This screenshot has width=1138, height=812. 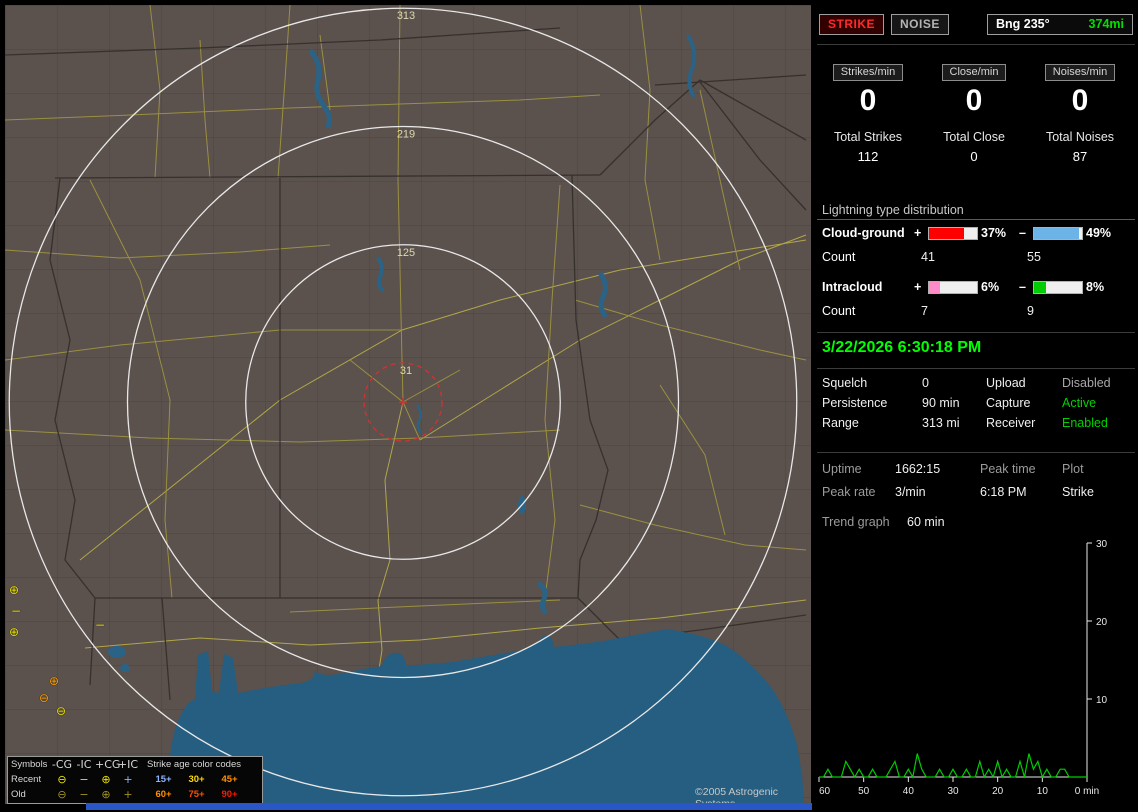 What do you see at coordinates (1003, 492) in the screenshot?
I see `peak-time-value: 6:18 PM` at bounding box center [1003, 492].